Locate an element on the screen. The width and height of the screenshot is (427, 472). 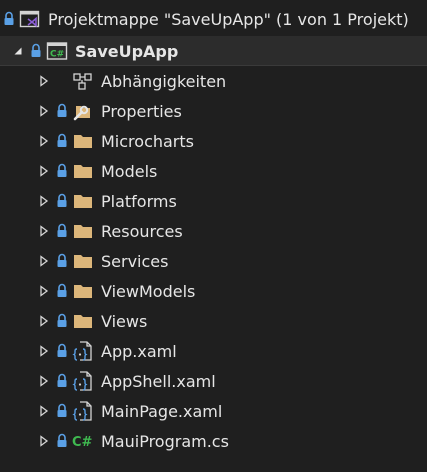
project-label: SaveUpApp is located at coordinates (127, 51).